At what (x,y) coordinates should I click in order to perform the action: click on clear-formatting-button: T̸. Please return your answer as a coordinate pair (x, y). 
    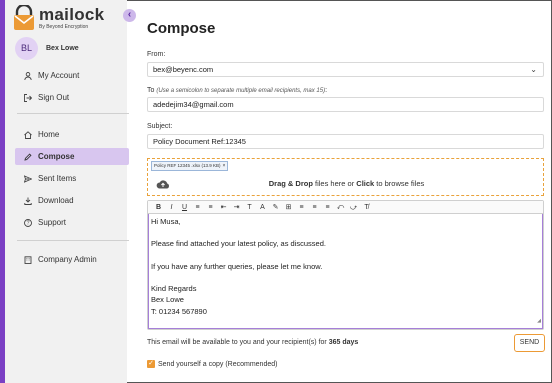
    Looking at the image, I should click on (366, 207).